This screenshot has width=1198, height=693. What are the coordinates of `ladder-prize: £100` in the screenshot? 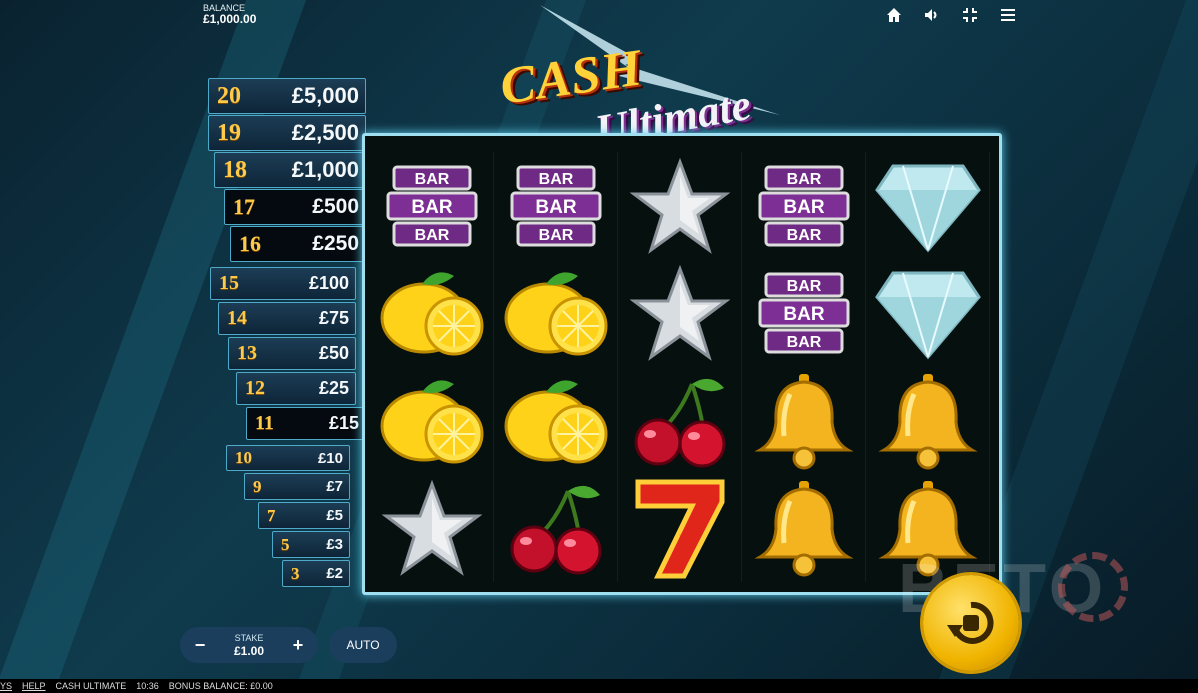 It's located at (328, 283).